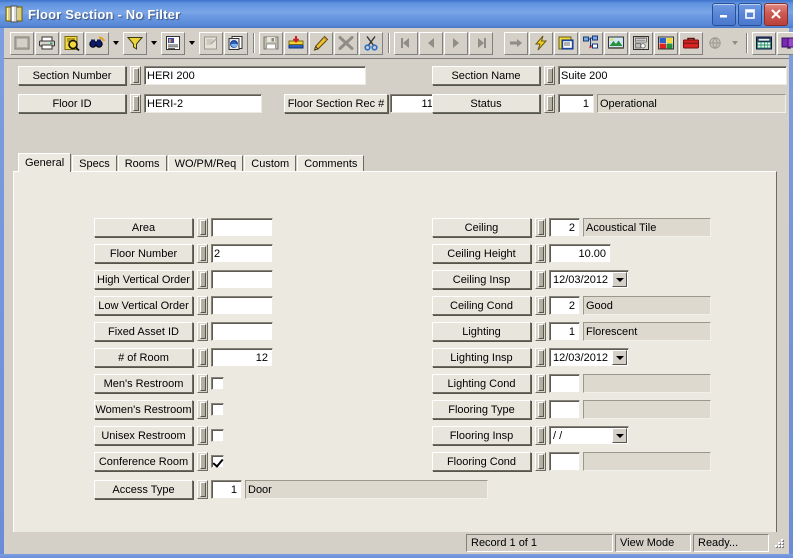 This screenshot has width=793, height=558. What do you see at coordinates (764, 43) in the screenshot?
I see `calculator-icon` at bounding box center [764, 43].